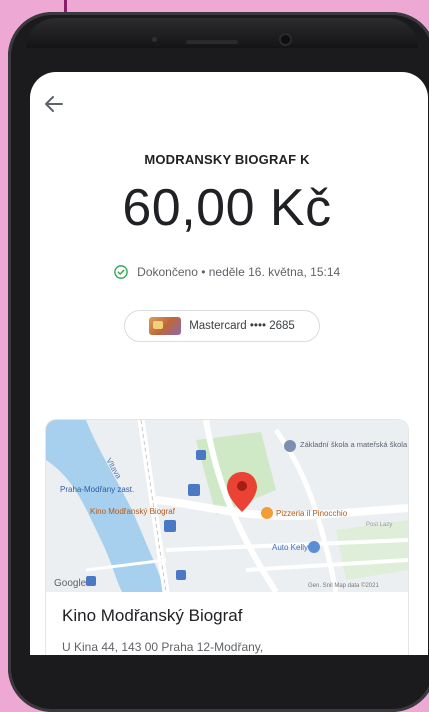 This screenshot has height=712, width=429. Describe the element at coordinates (163, 647) in the screenshot. I see `place-address: U Kina 44, 143 00 Praha 12-Modřany,` at that location.